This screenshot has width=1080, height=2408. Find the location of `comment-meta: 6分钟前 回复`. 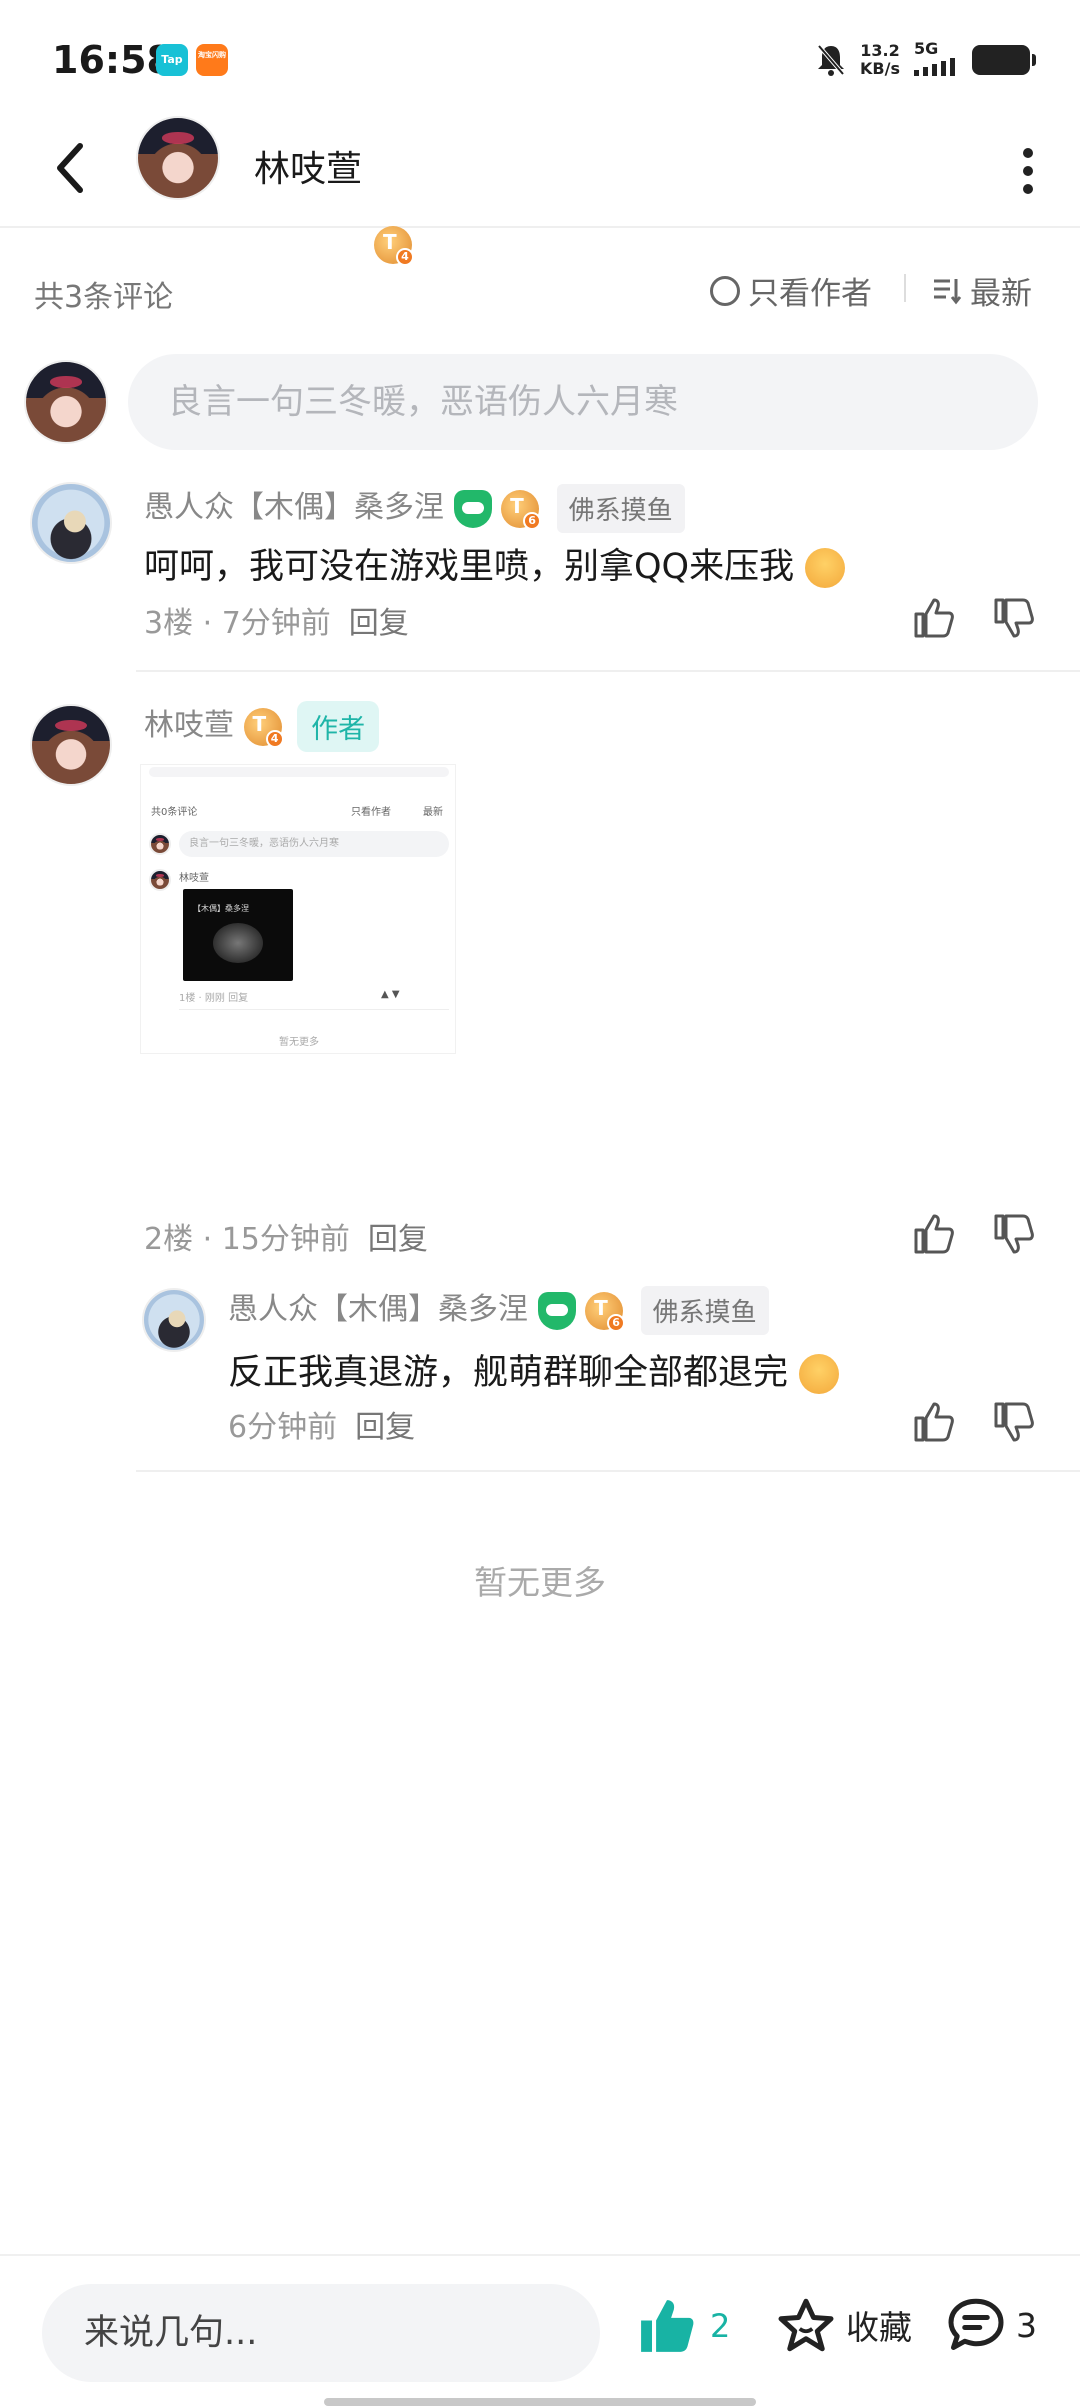

comment-meta: 6分钟前 回复 is located at coordinates (321, 1424).